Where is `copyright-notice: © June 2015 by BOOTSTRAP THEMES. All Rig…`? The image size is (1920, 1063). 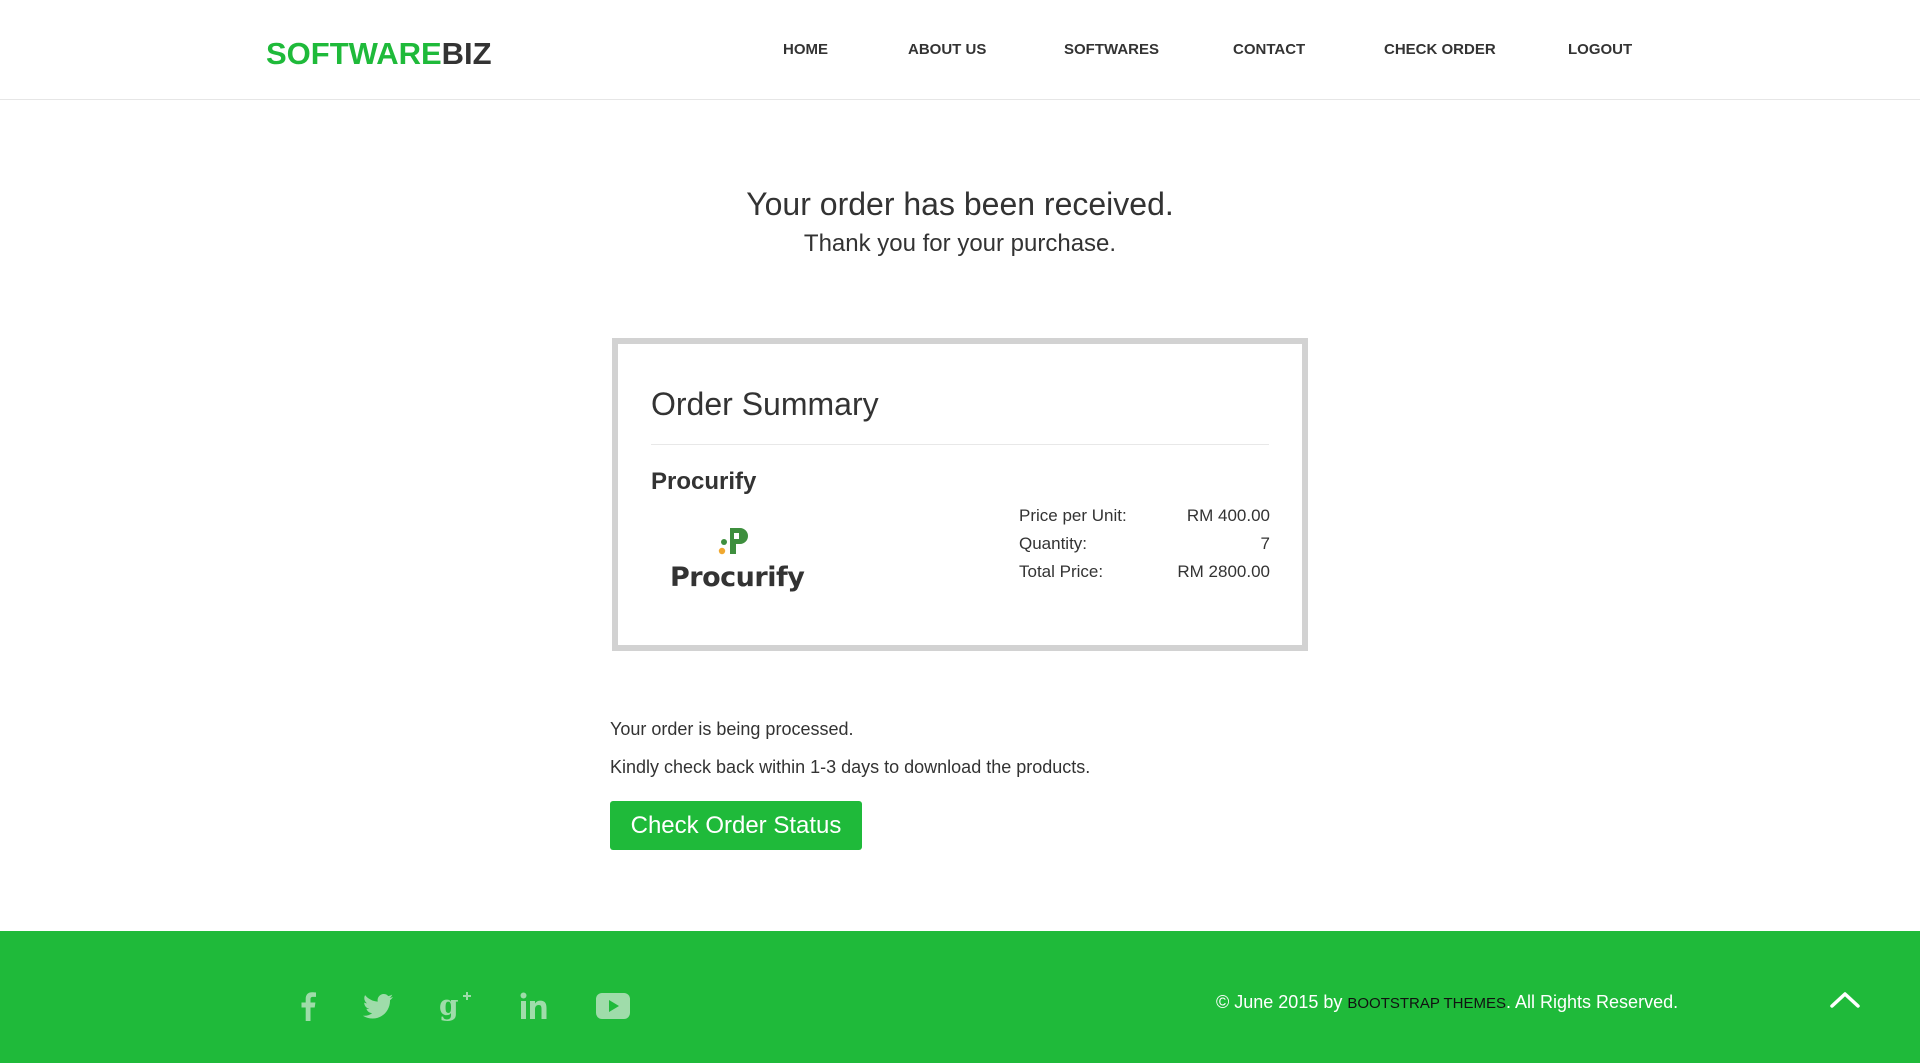
copyright-notice: © June 2015 by BOOTSTRAP THEMES. All Rig… is located at coordinates (1447, 1003).